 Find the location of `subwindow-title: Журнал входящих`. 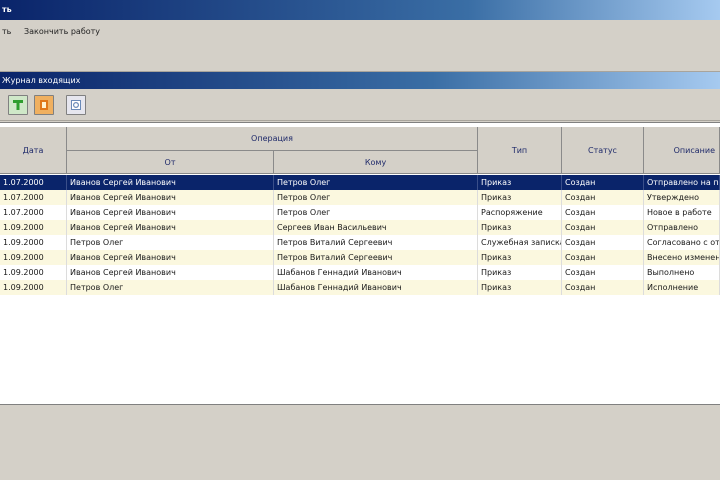

subwindow-title: Журнал входящих is located at coordinates (41, 80).